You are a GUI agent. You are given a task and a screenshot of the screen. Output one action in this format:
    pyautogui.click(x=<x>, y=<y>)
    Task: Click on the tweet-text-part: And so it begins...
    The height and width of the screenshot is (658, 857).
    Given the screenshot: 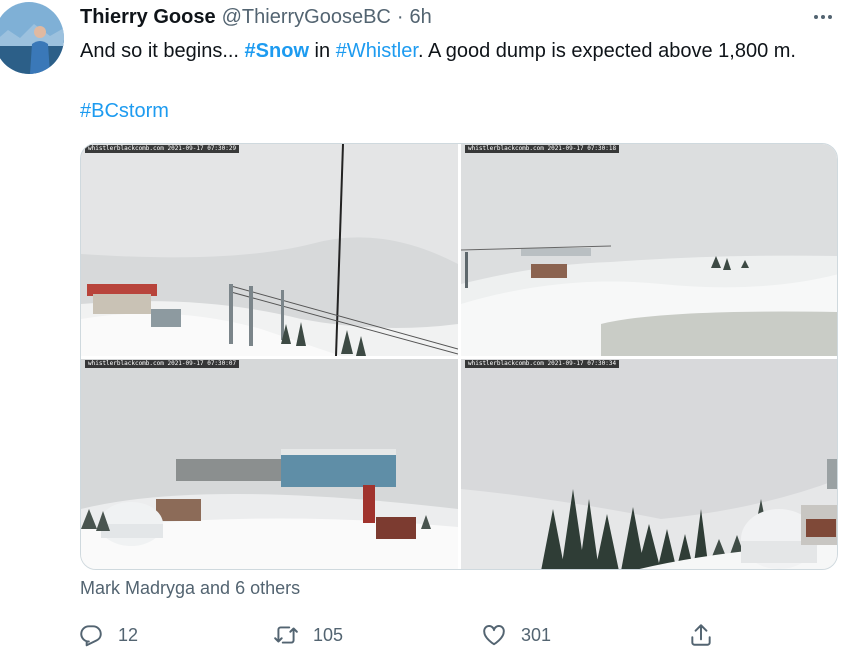 What is the action you would take?
    pyautogui.click(x=162, y=51)
    